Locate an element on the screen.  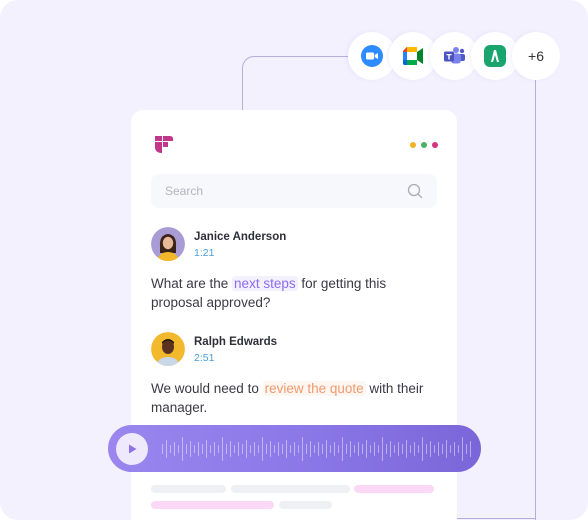
more-integrations-count: +6 is located at coordinates (536, 56).